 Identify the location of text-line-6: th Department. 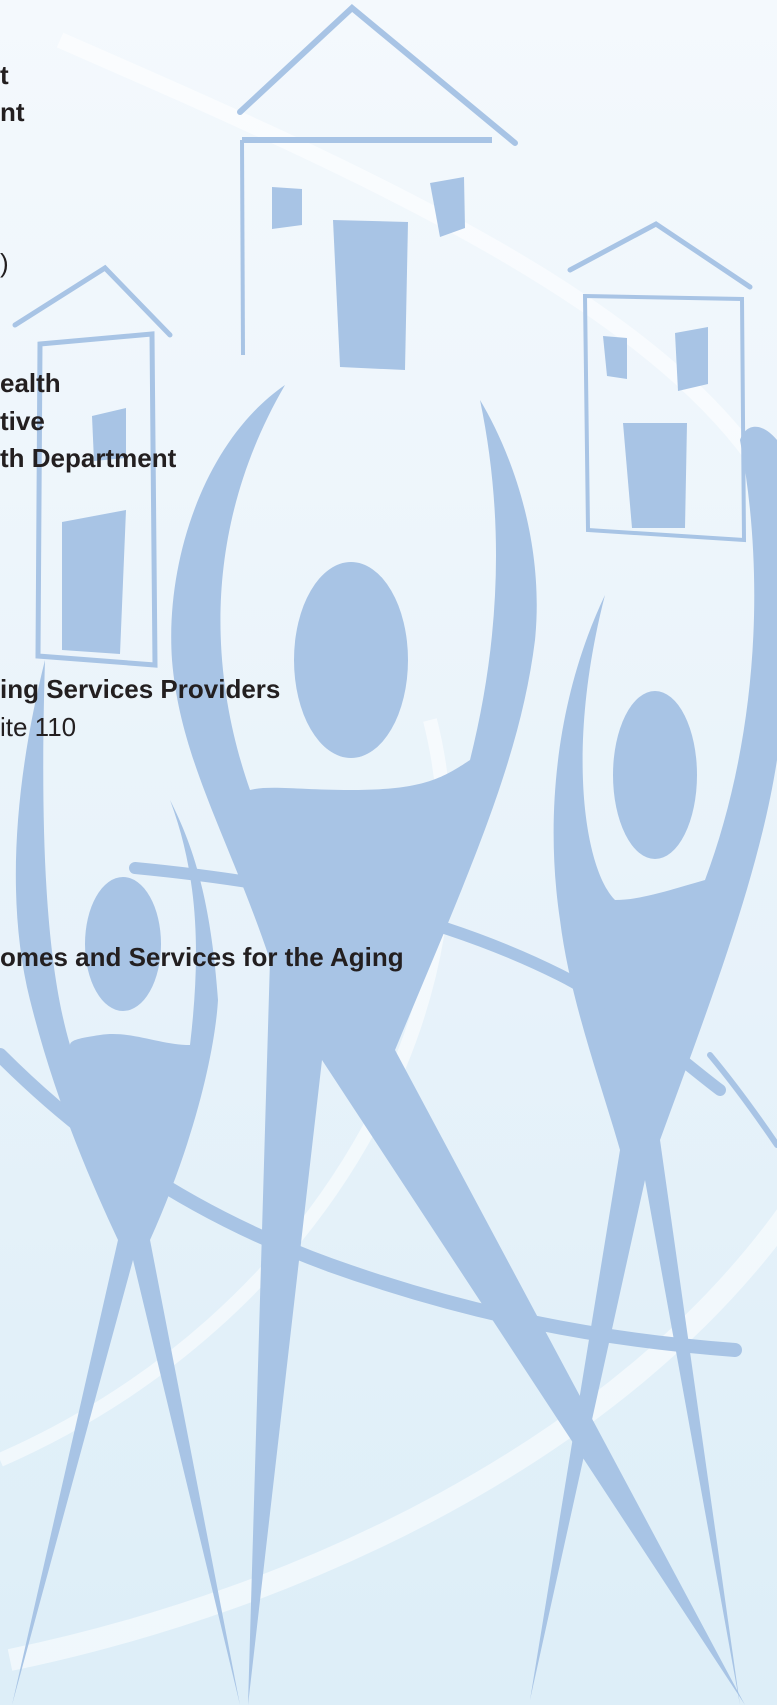
(88, 458).